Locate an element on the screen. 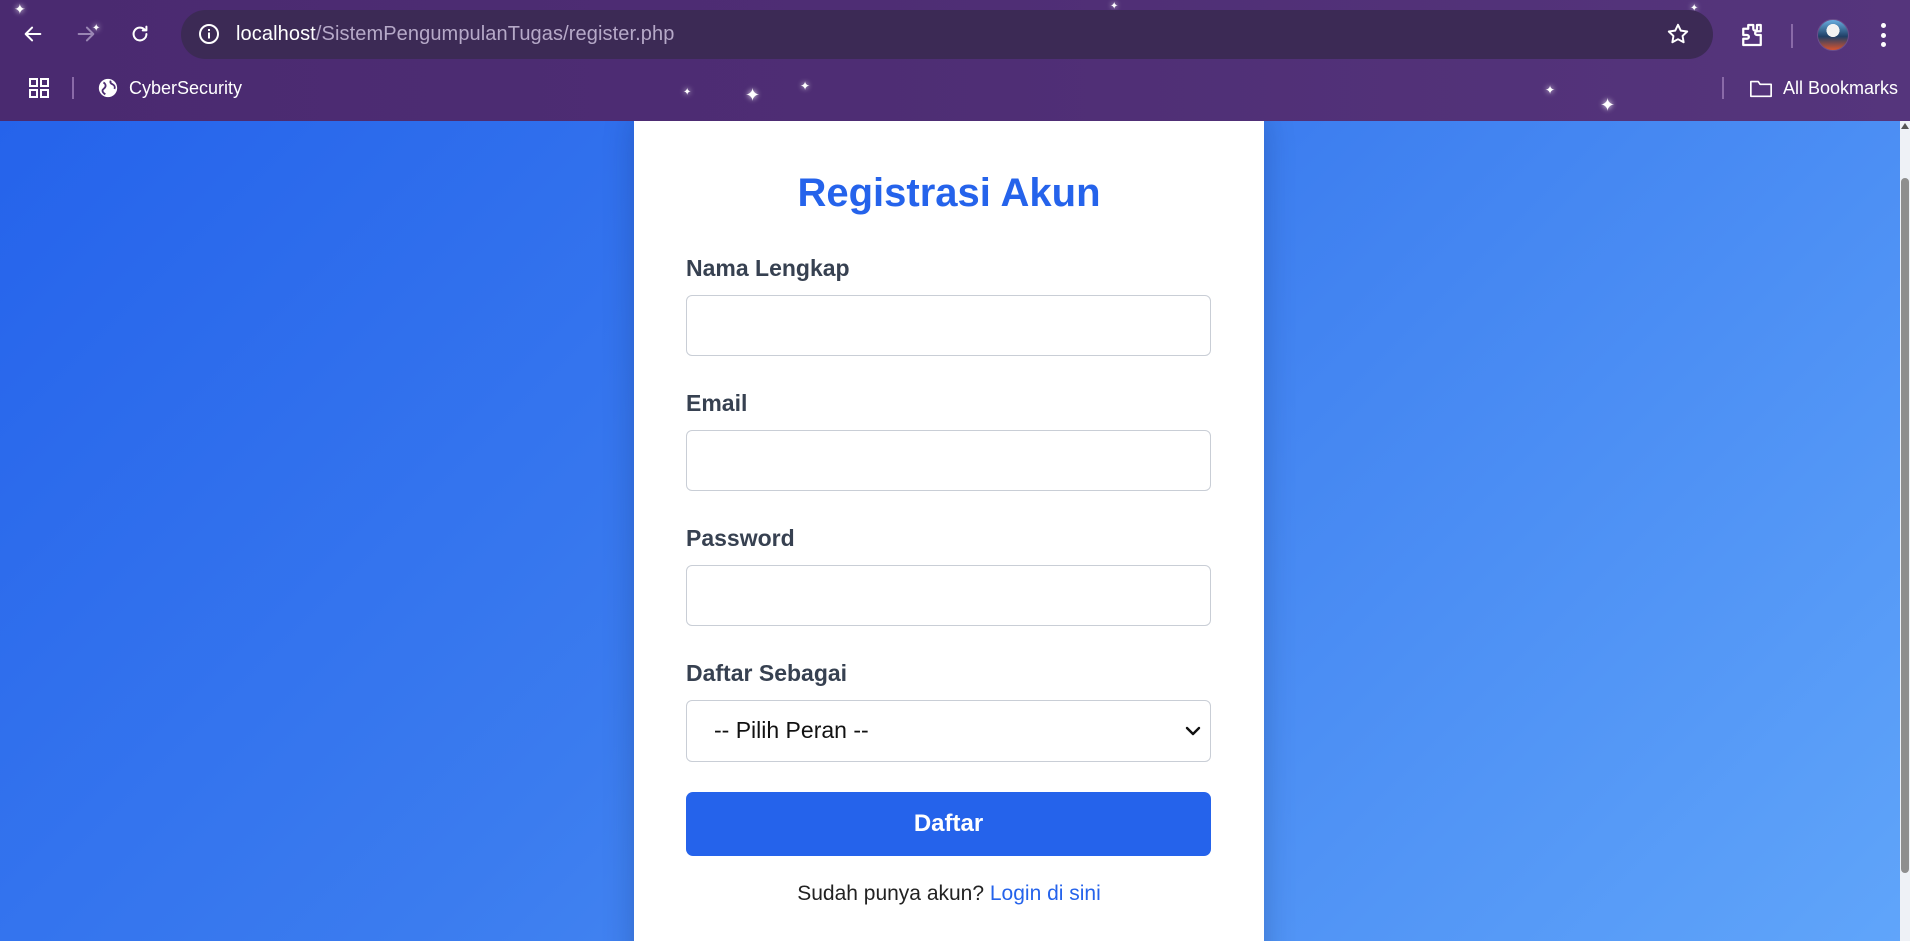 This screenshot has height=941, width=1910. login-link: Login di sini is located at coordinates (1045, 893).